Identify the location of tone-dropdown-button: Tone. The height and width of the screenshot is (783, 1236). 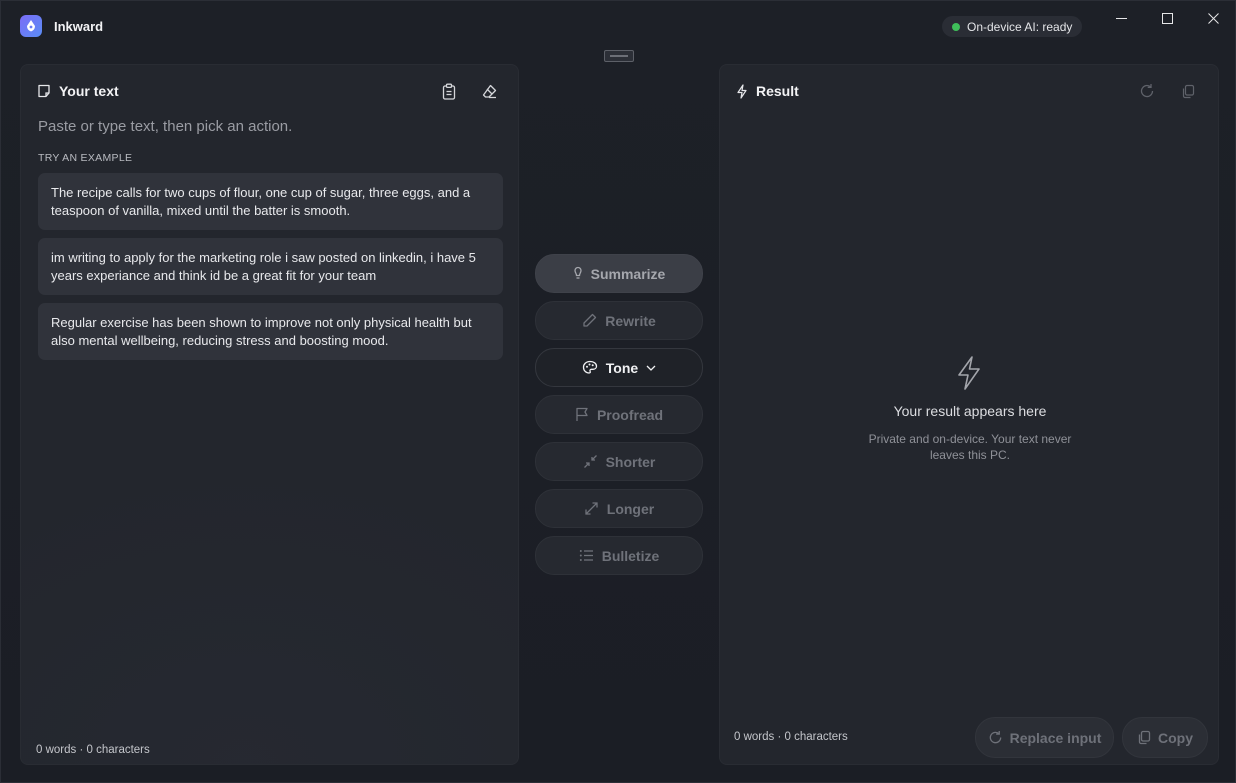
(619, 367).